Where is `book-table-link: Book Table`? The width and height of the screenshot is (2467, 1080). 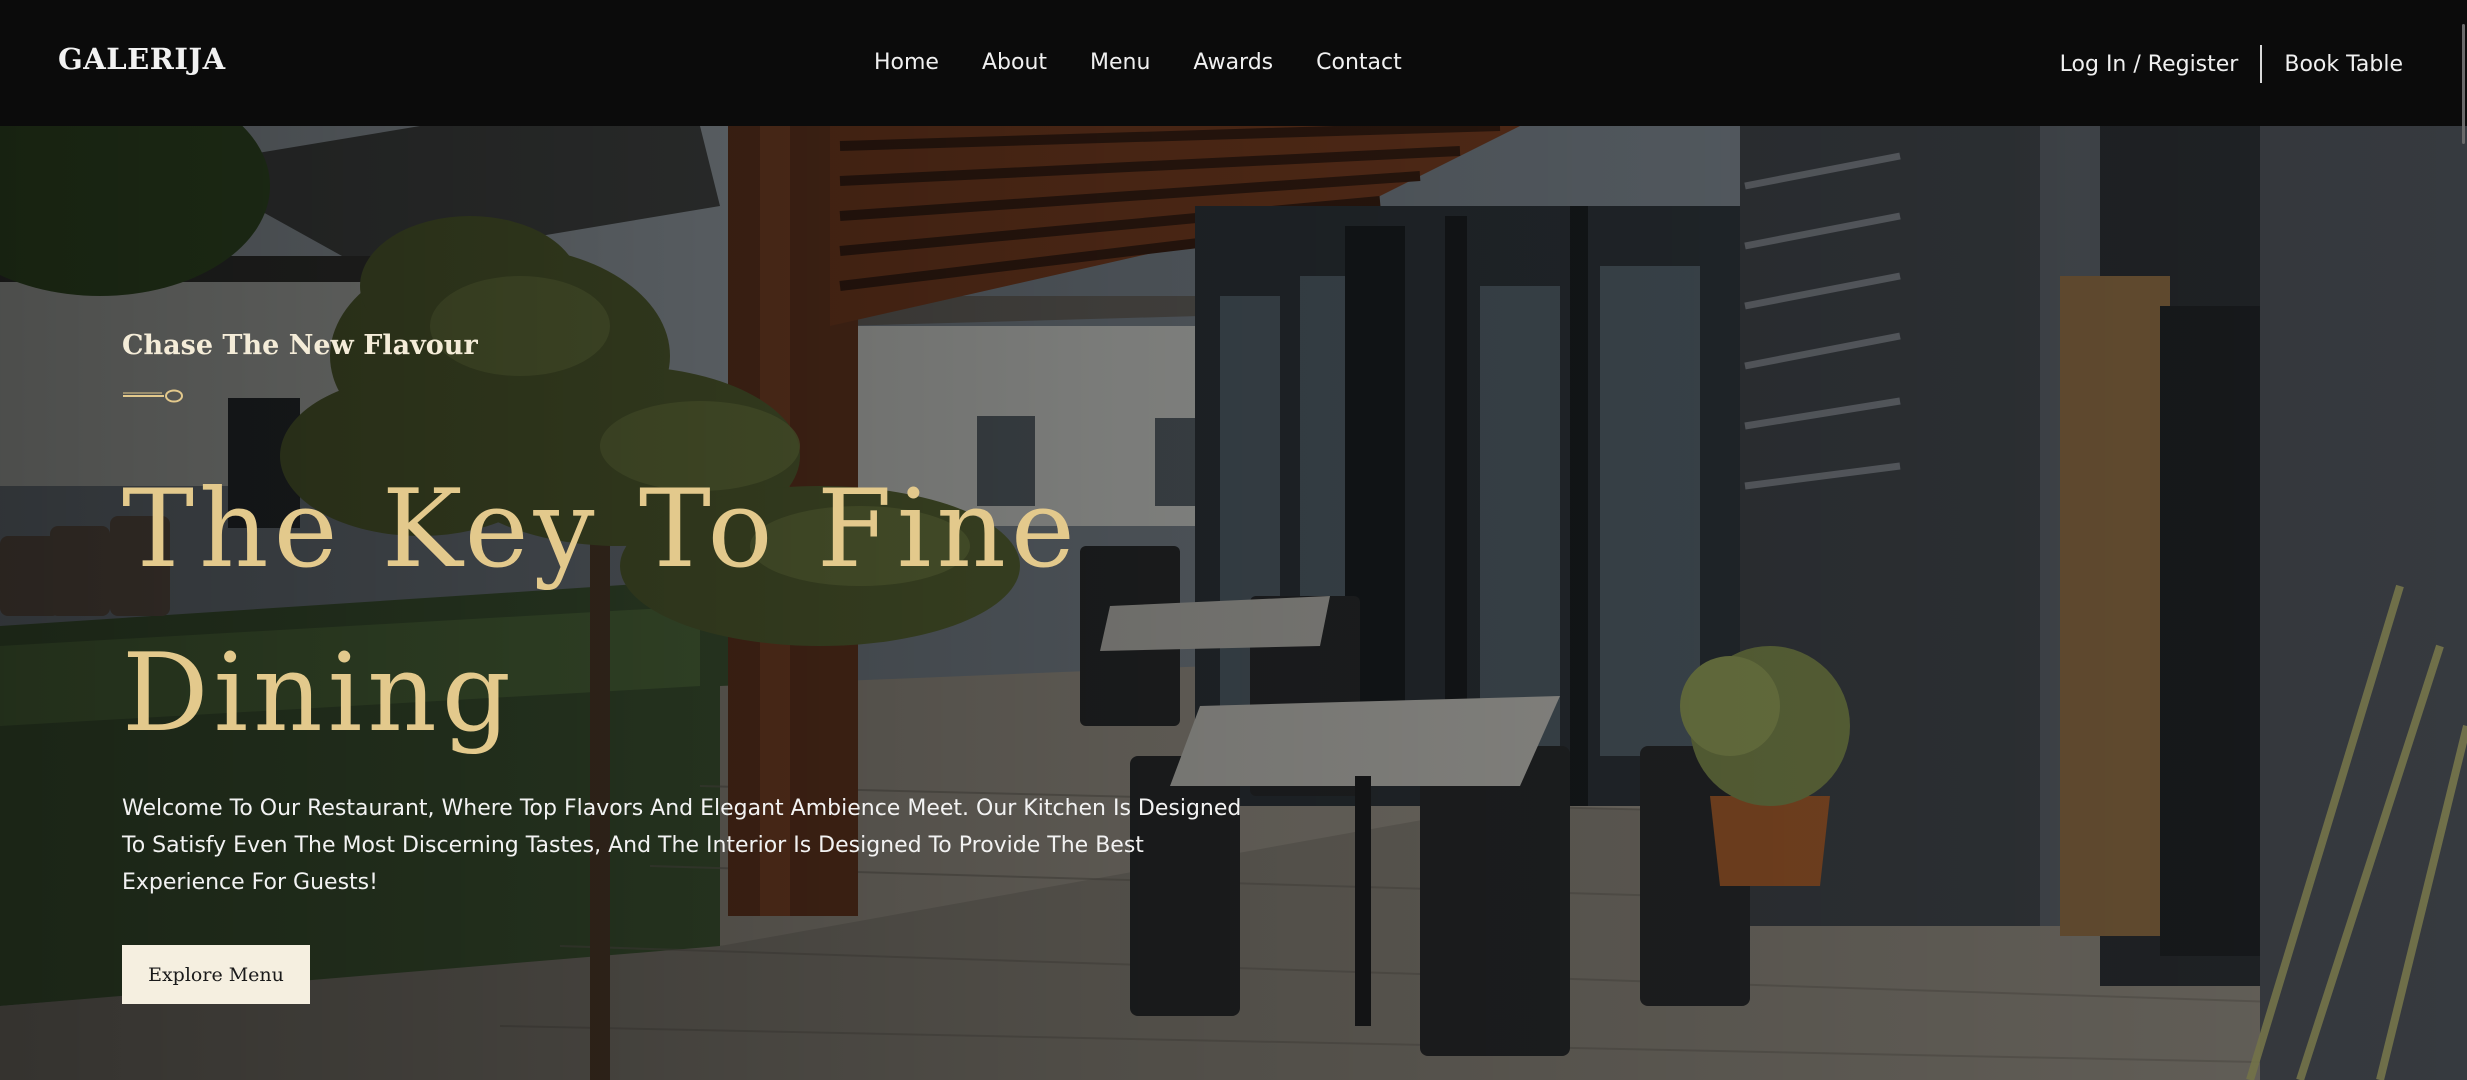
book-table-link: Book Table is located at coordinates (2343, 64).